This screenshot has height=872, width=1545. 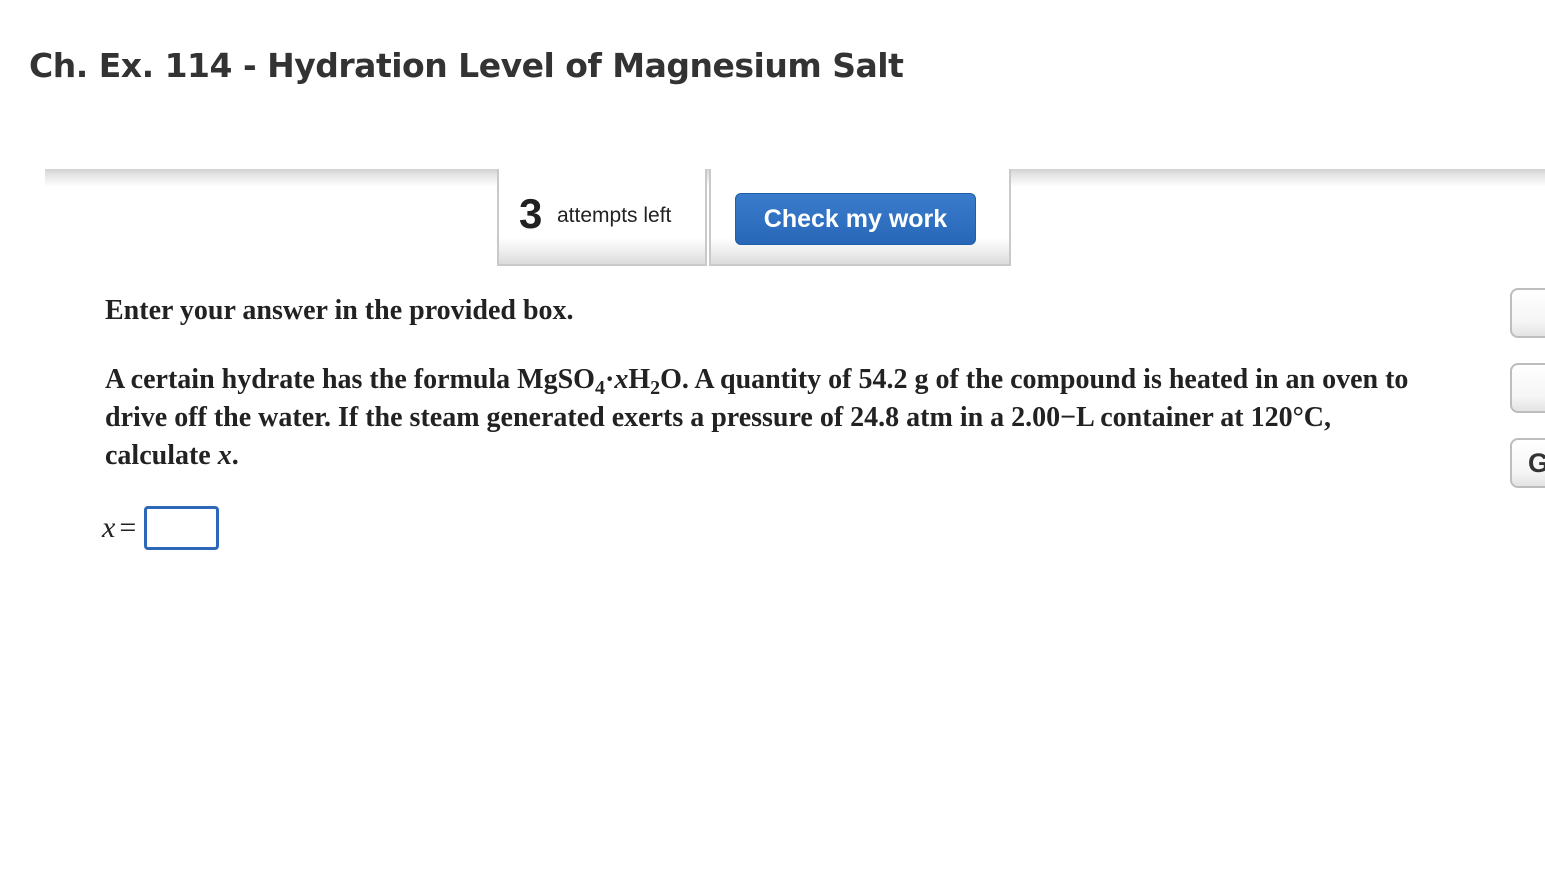 What do you see at coordinates (339, 310) in the screenshot?
I see `instructions-text: Enter your answer in the provided box.` at bounding box center [339, 310].